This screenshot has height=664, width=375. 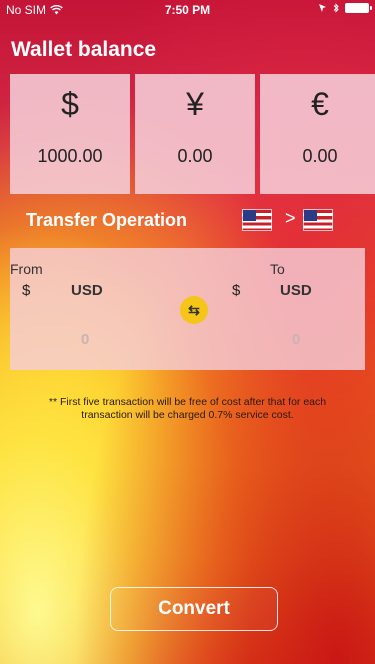 I want to click on transfer-title: Transfer Operation, so click(x=107, y=220).